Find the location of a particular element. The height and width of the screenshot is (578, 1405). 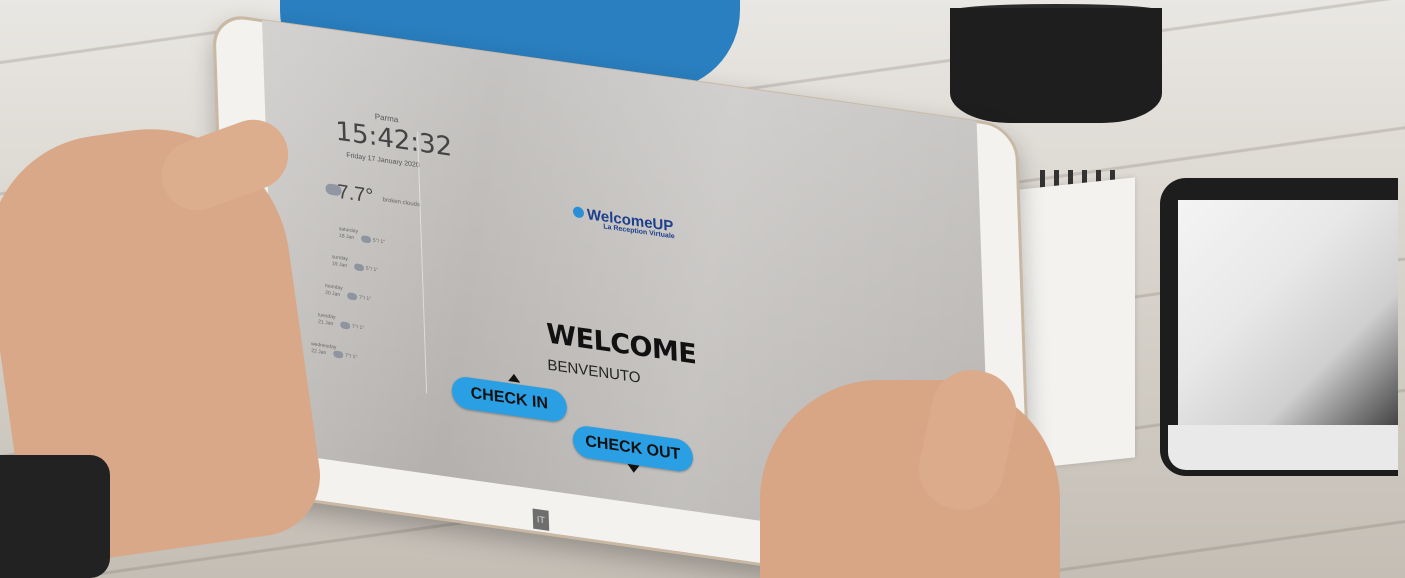

check-in-button: CHECK IN is located at coordinates (509, 399).